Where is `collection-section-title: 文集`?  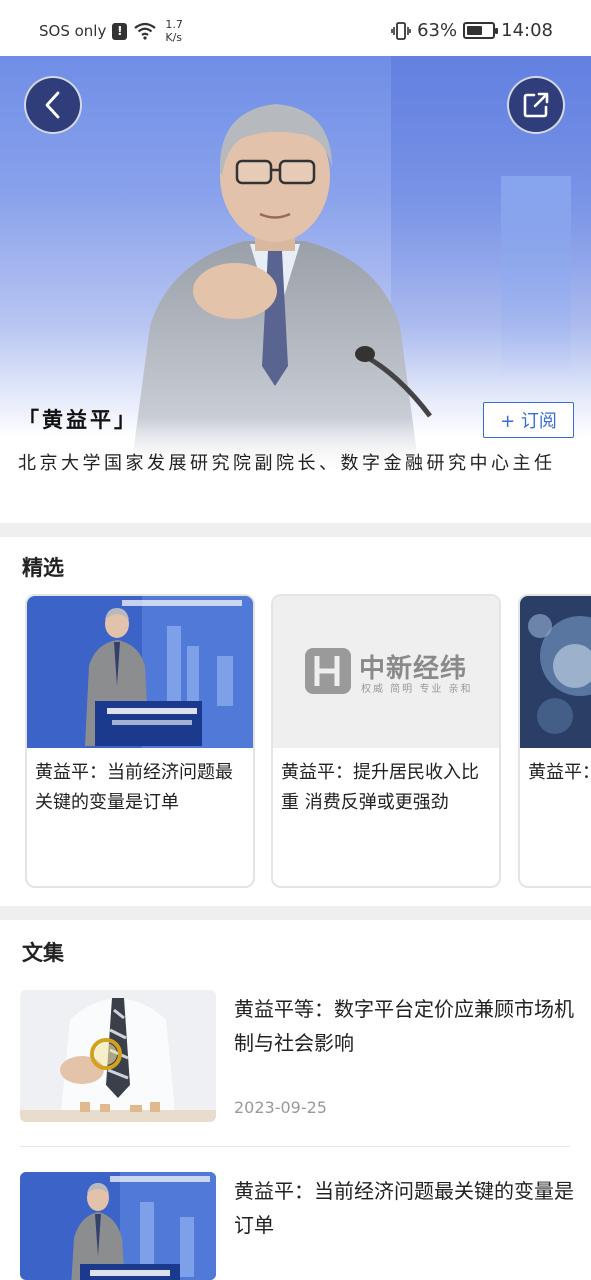 collection-section-title: 文集 is located at coordinates (43, 953).